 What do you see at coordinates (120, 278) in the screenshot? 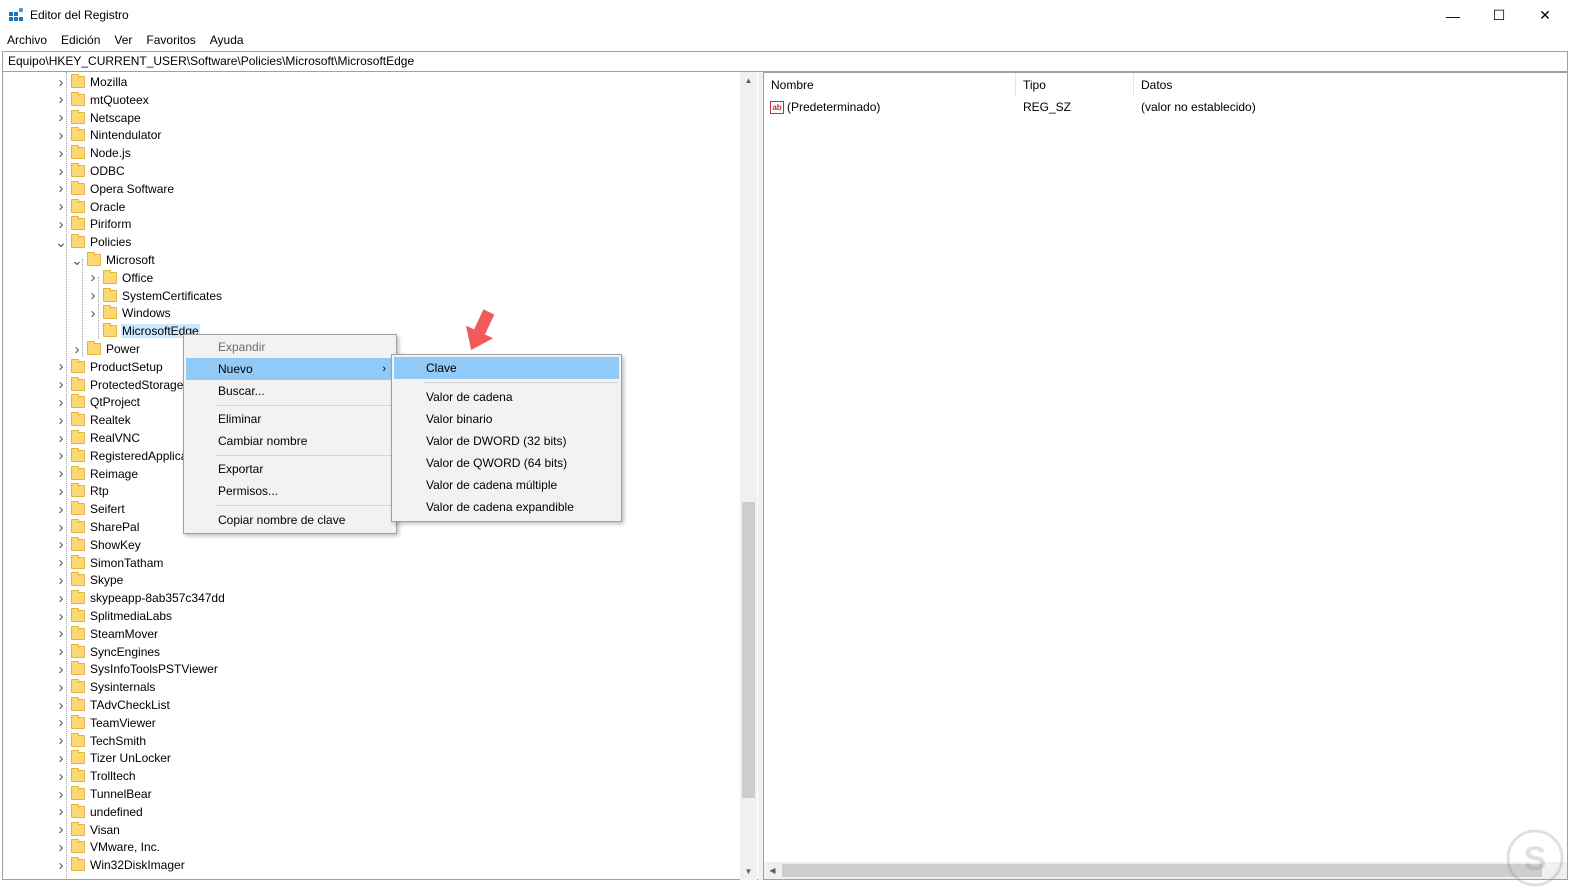
I see `tree-item: › Office` at bounding box center [120, 278].